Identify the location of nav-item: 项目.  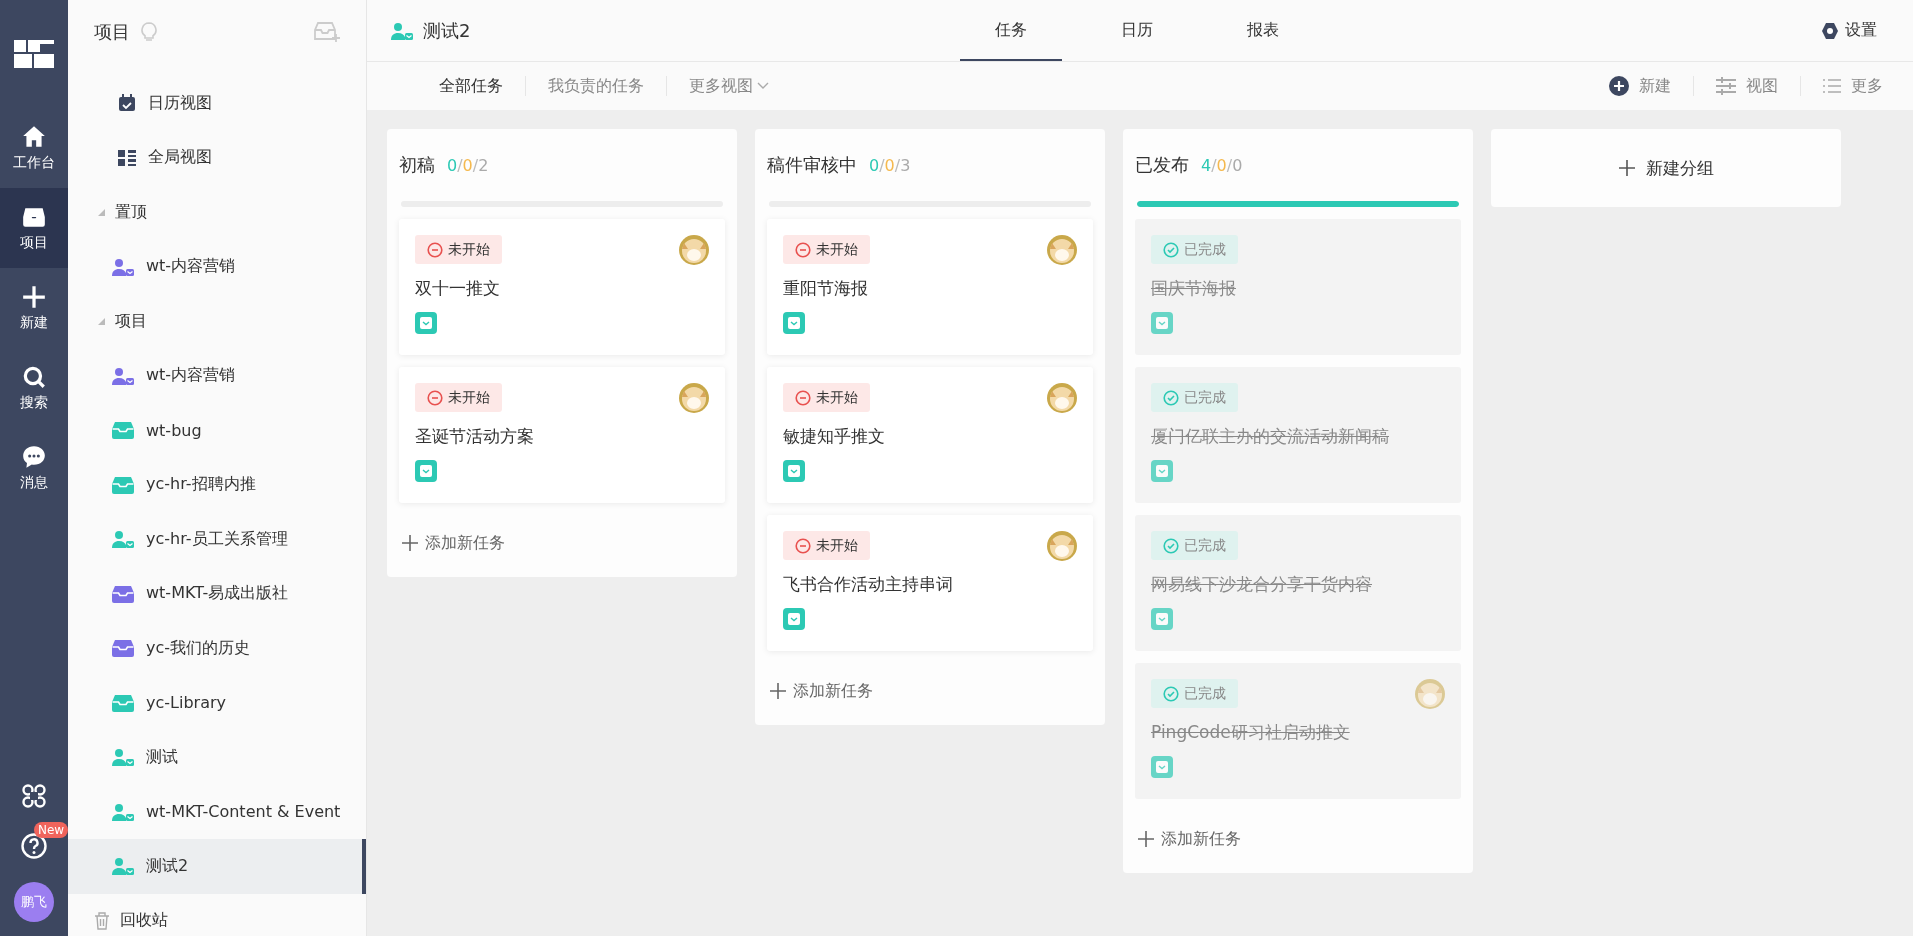
(34, 228).